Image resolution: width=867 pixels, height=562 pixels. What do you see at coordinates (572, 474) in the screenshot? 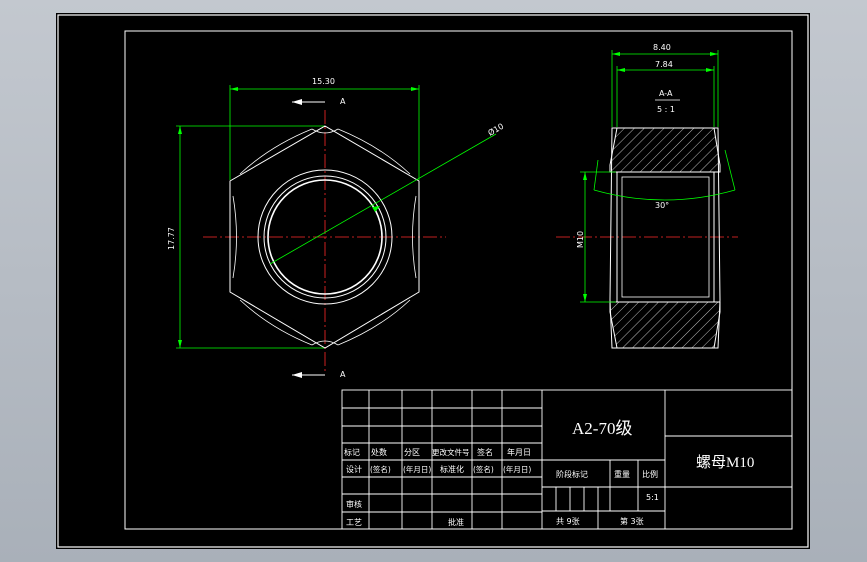
I see `stage-mark-label: 阶段标记` at bounding box center [572, 474].